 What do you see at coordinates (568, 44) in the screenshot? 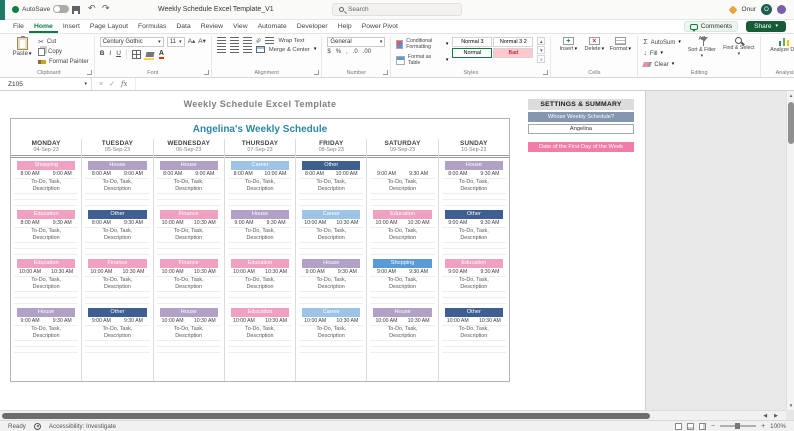
I see `insert-cells-button: + Insert ▾` at bounding box center [568, 44].